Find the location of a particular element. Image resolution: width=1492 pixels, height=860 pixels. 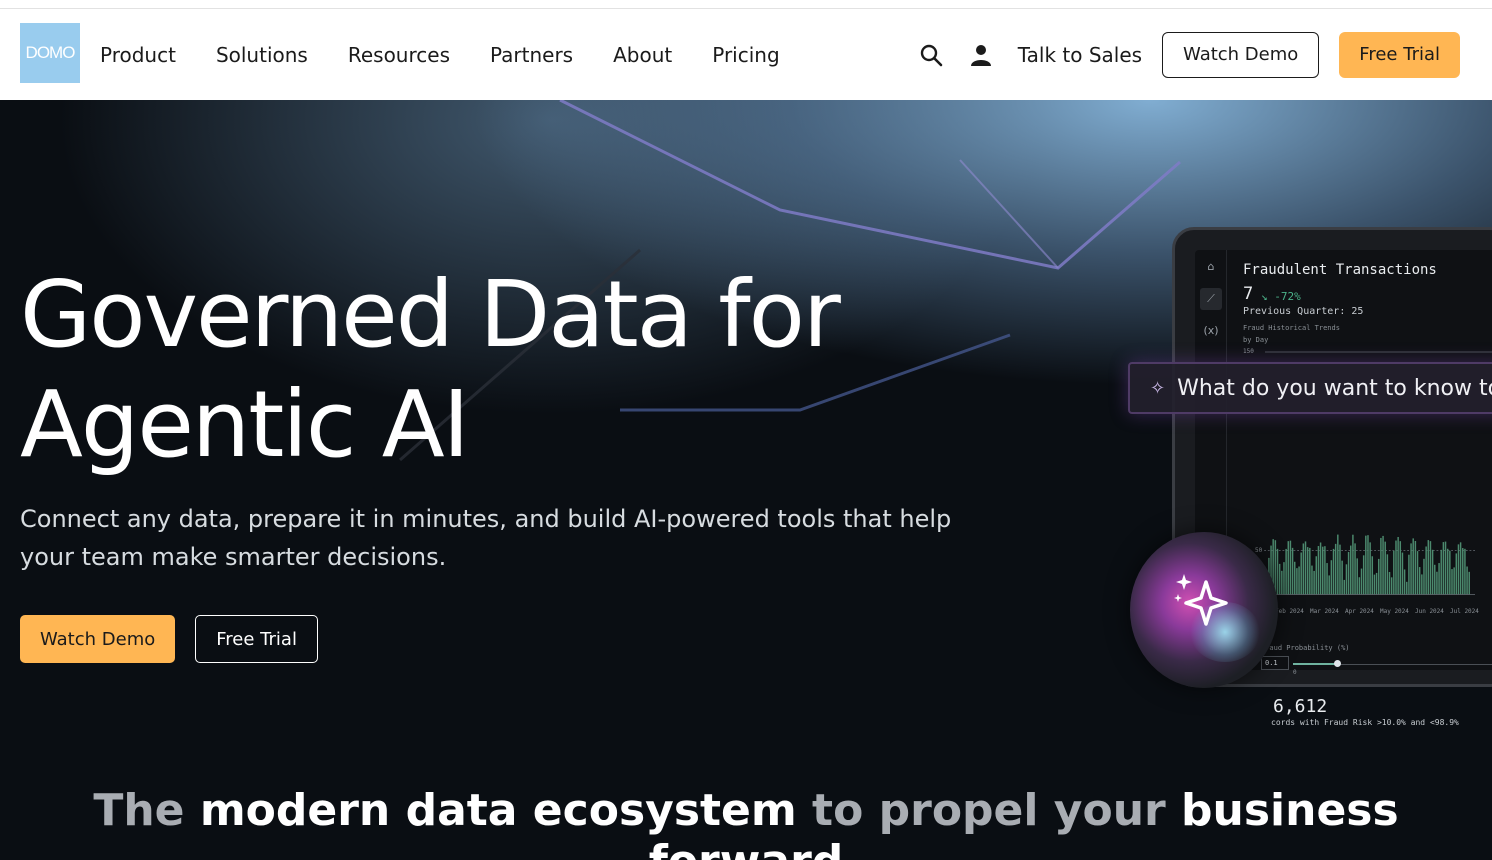

hero-watch-demo-button: Watch Demo is located at coordinates (98, 639).